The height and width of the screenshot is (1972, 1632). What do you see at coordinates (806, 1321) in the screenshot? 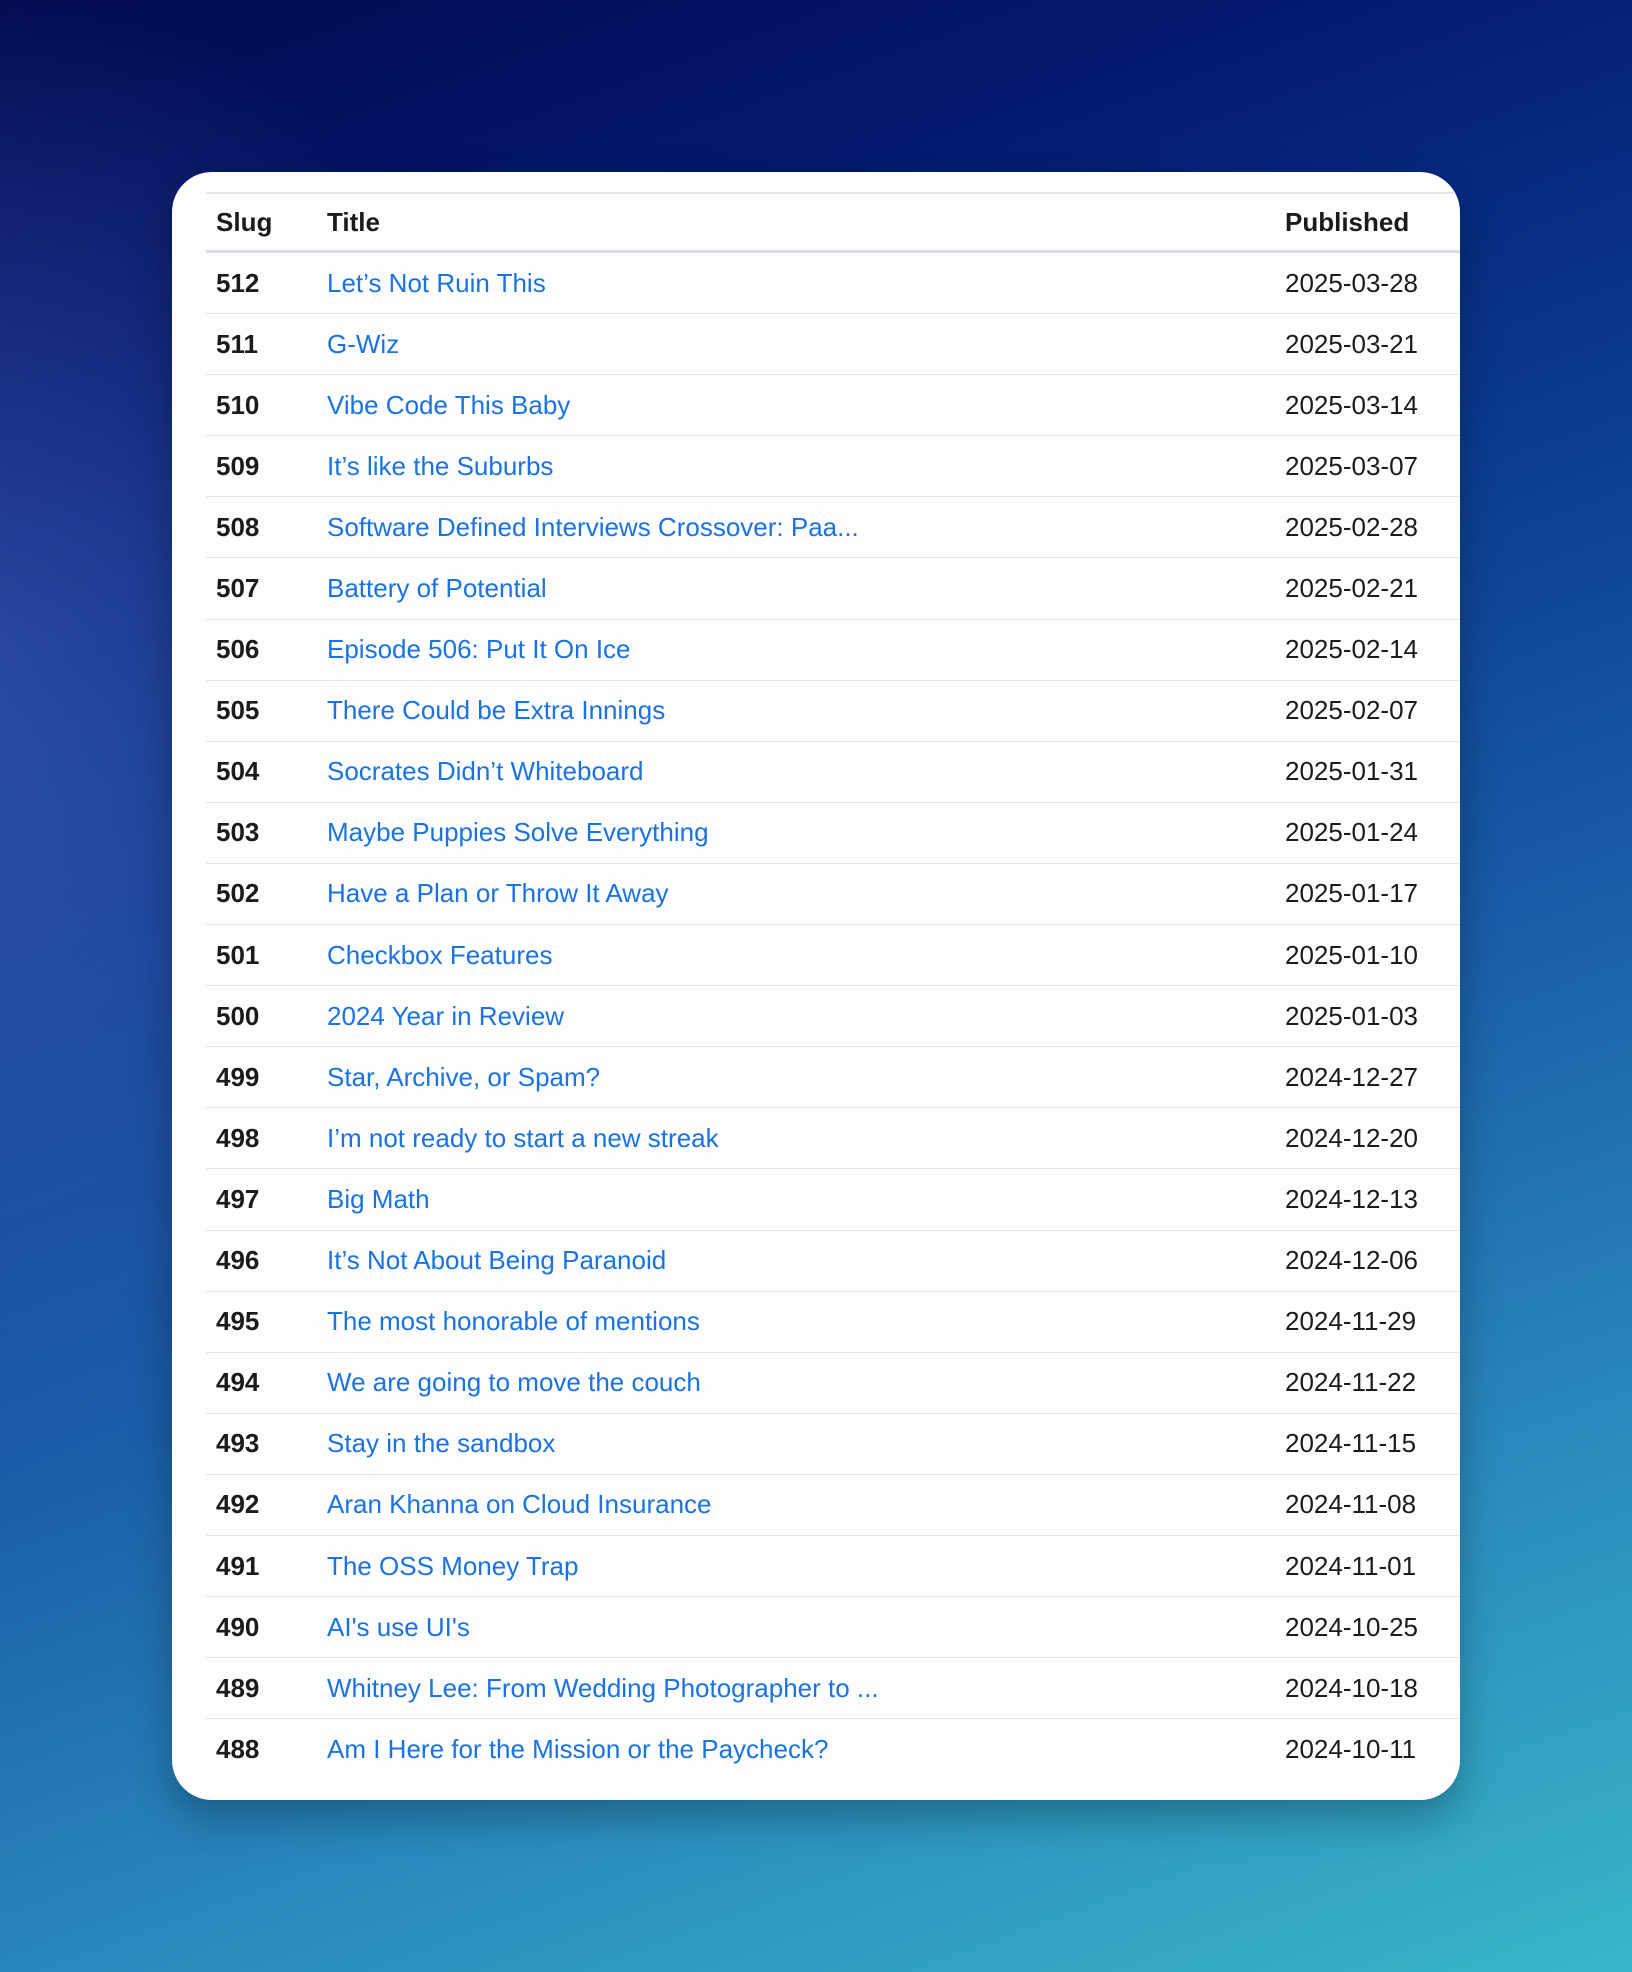
I see `episode-title-cell: The most honorable of mentions` at bounding box center [806, 1321].